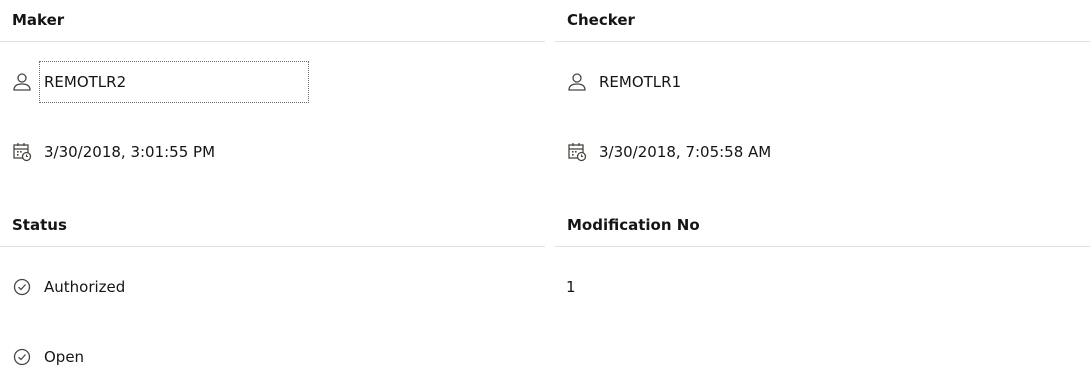 The image size is (1090, 374). I want to click on modification-divider, so click(822, 246).